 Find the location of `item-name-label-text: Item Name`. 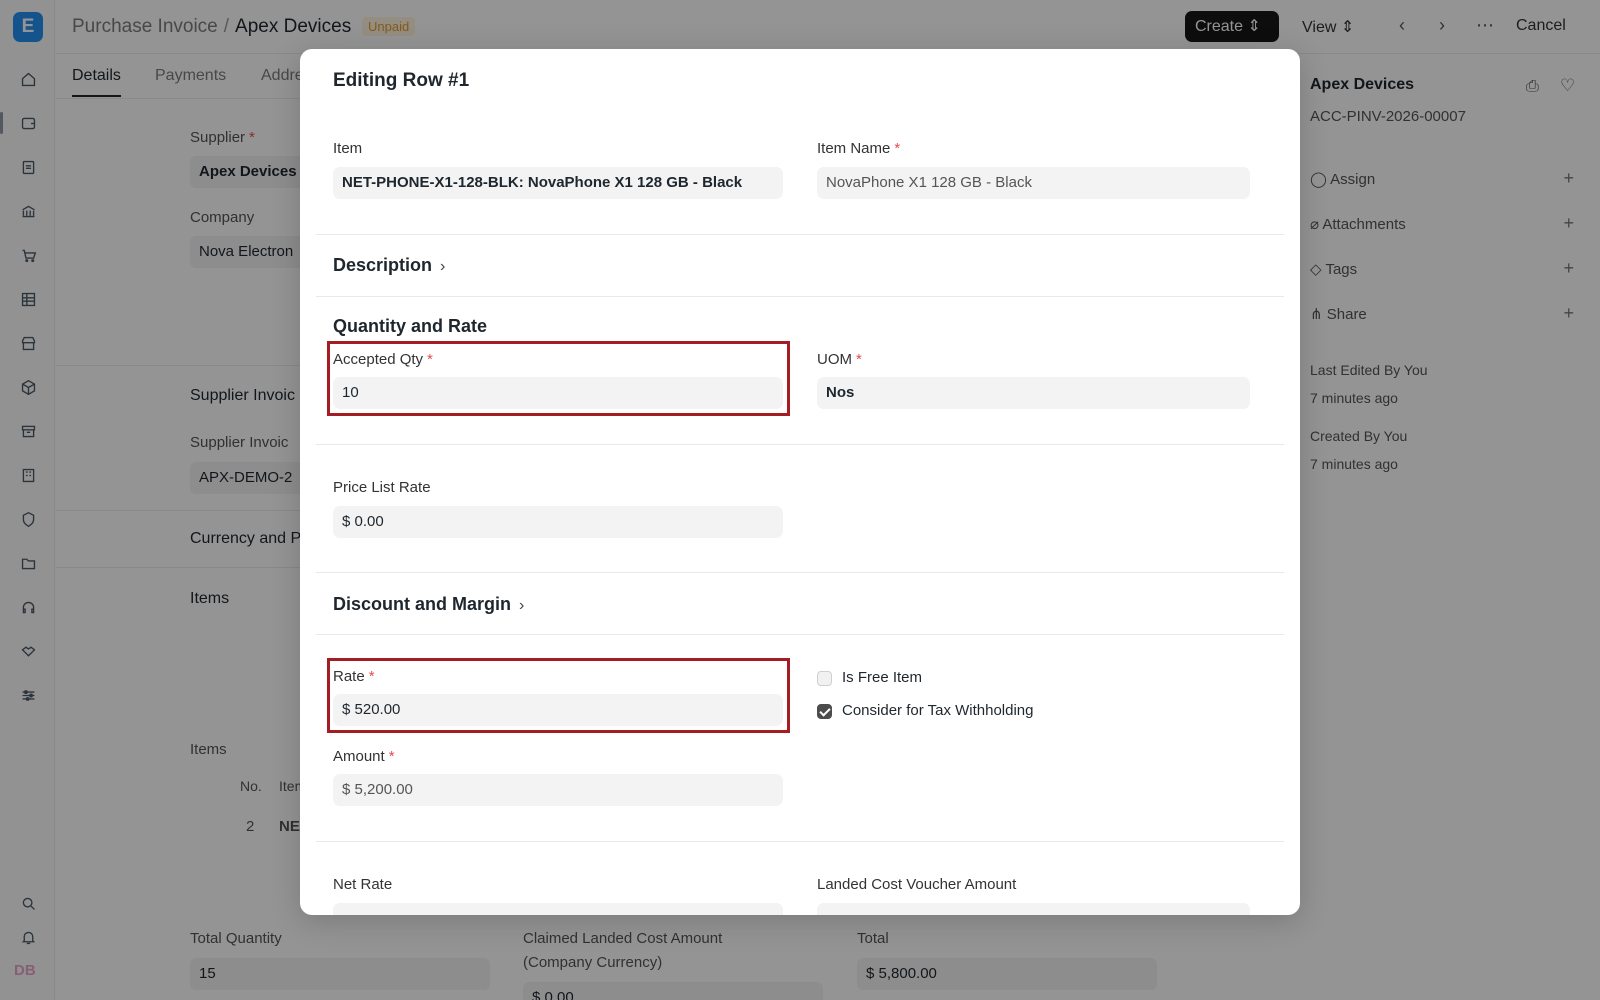

item-name-label-text: Item Name is located at coordinates (854, 148).